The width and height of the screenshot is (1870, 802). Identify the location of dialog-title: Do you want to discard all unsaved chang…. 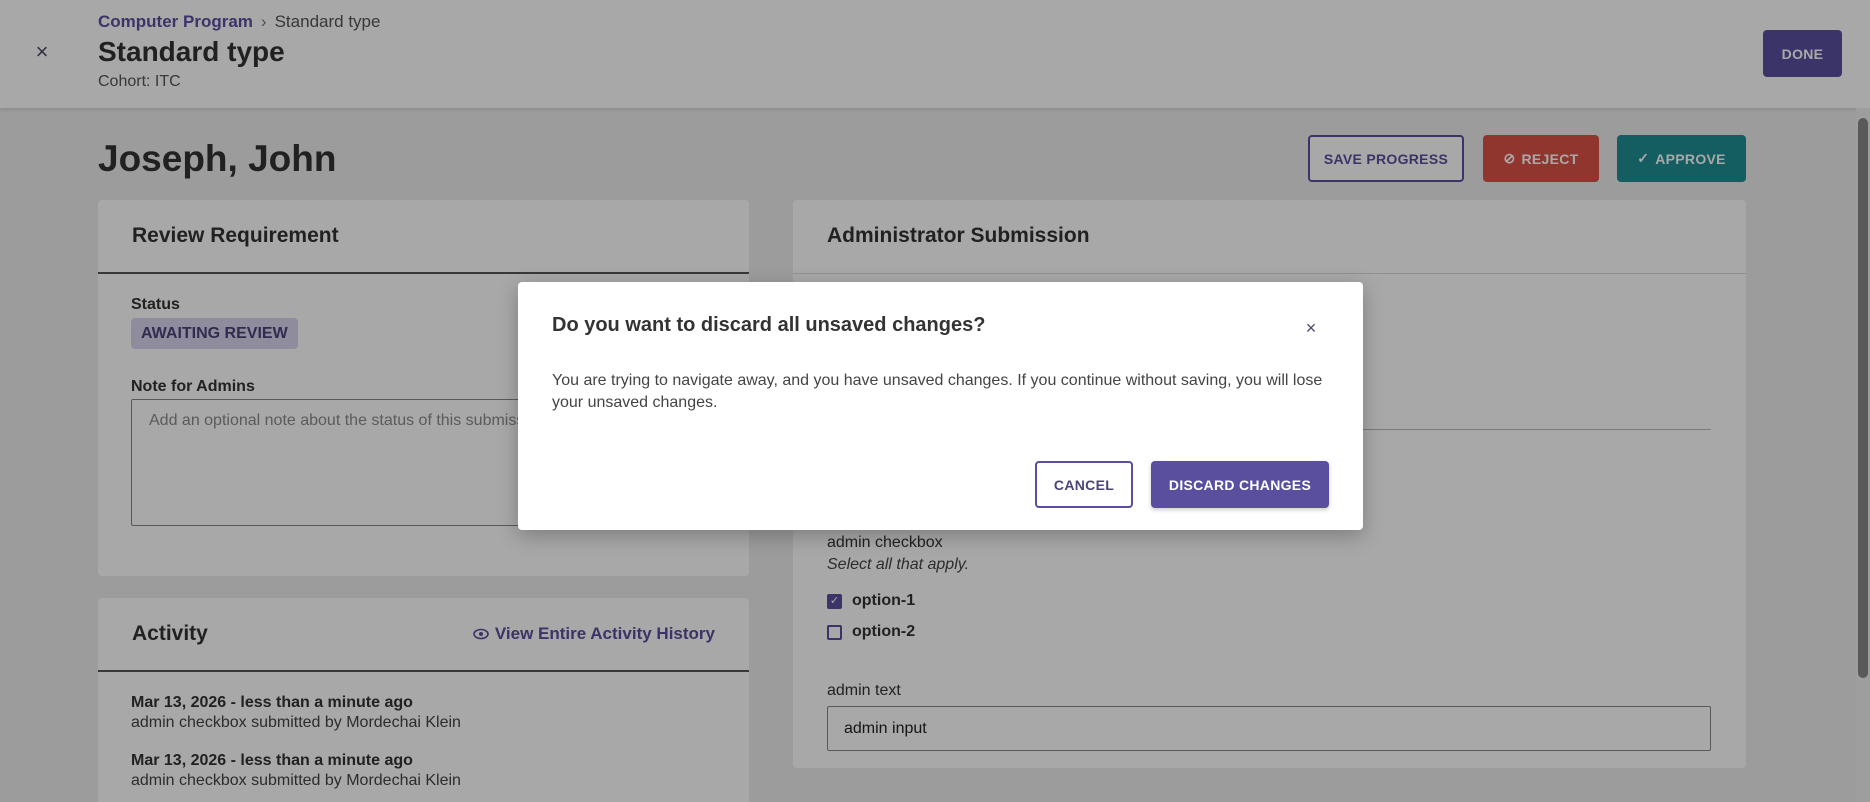
(769, 325).